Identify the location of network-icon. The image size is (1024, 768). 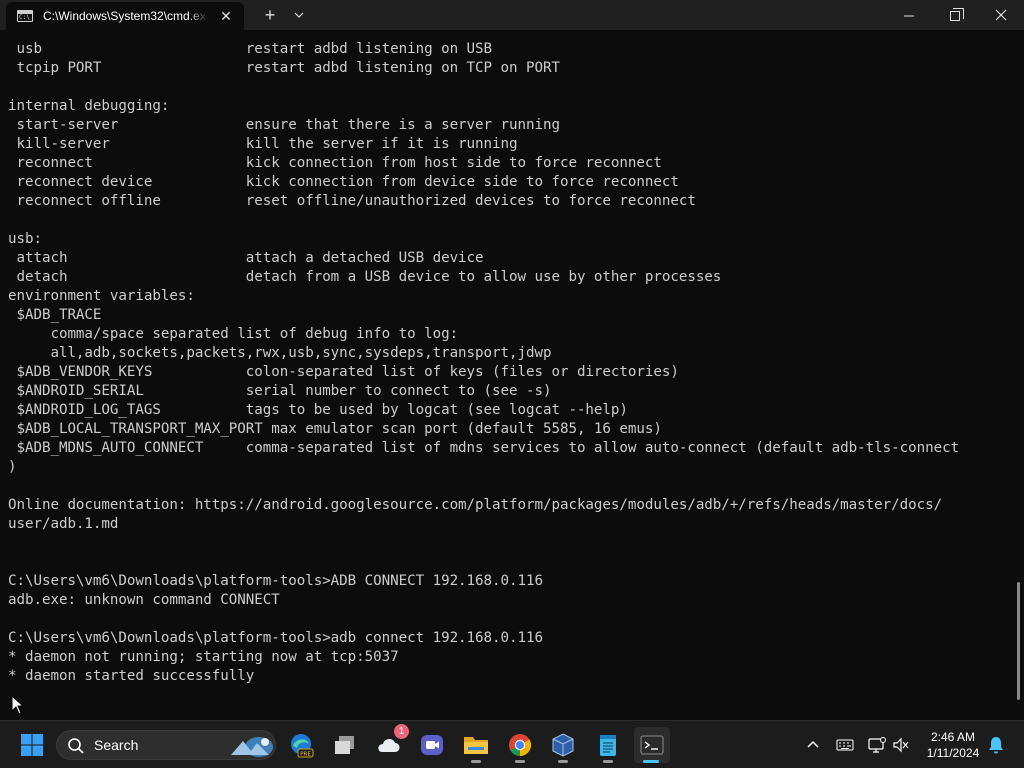
(877, 745).